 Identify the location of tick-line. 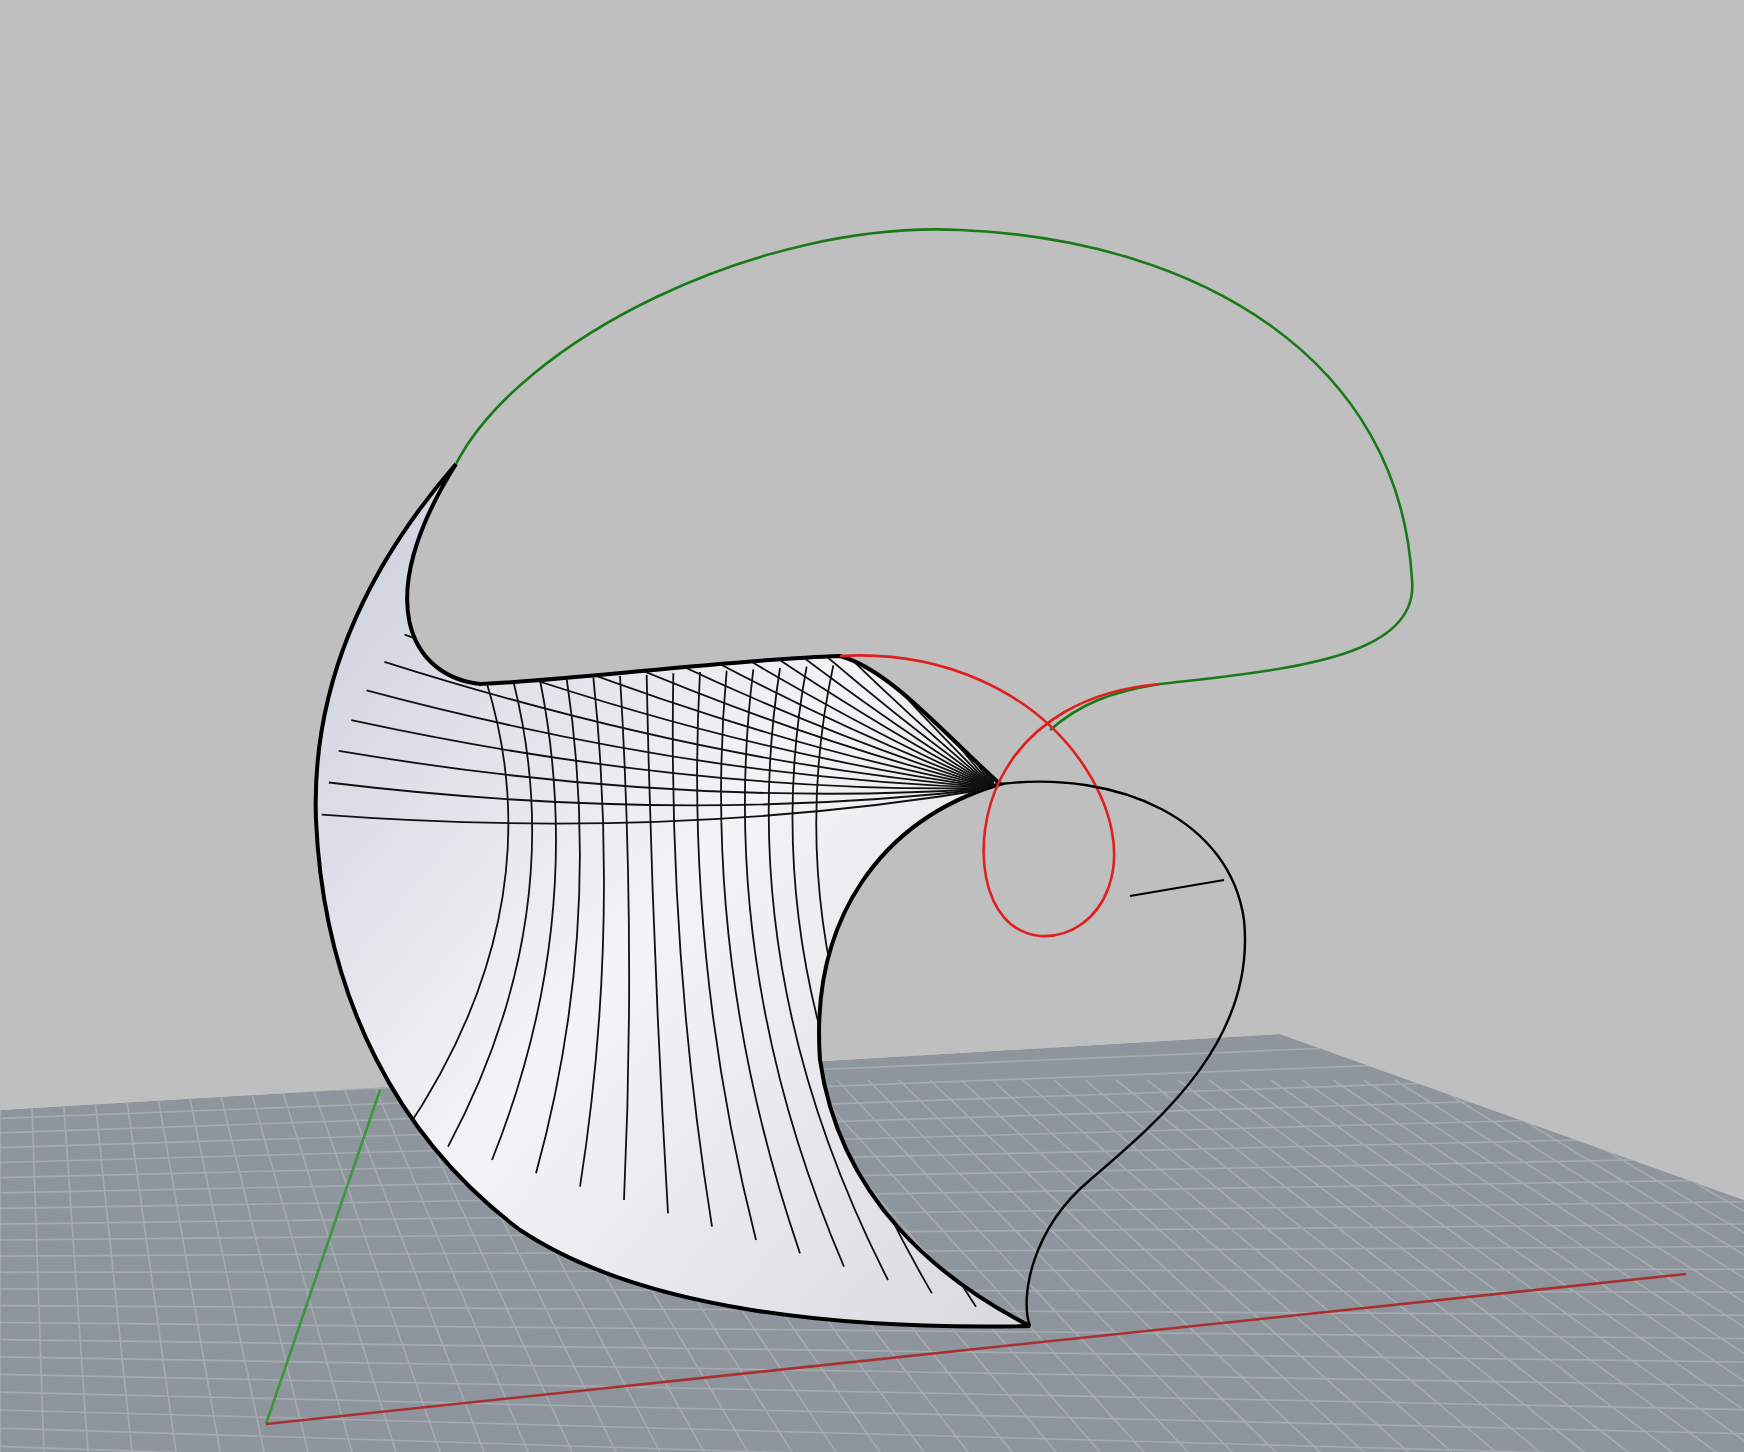
(1177, 888).